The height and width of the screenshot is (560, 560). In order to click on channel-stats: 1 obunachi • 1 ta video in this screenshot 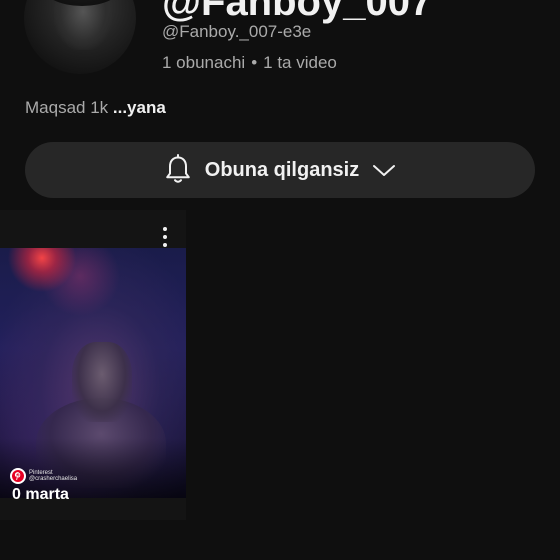, I will do `click(249, 63)`.